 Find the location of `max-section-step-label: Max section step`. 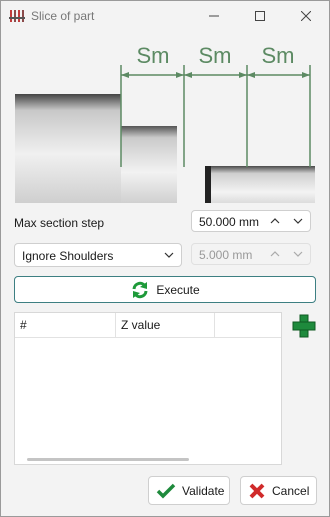

max-section-step-label: Max section step is located at coordinates (59, 223).